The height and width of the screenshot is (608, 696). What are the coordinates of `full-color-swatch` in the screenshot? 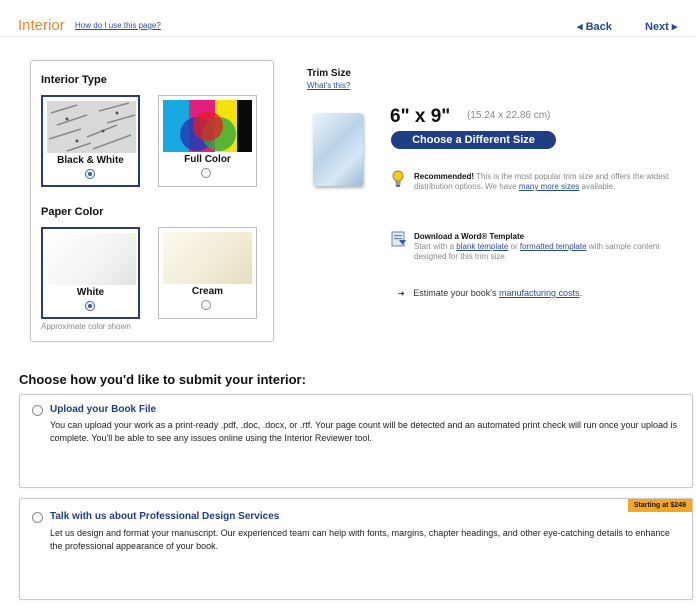 It's located at (207, 126).